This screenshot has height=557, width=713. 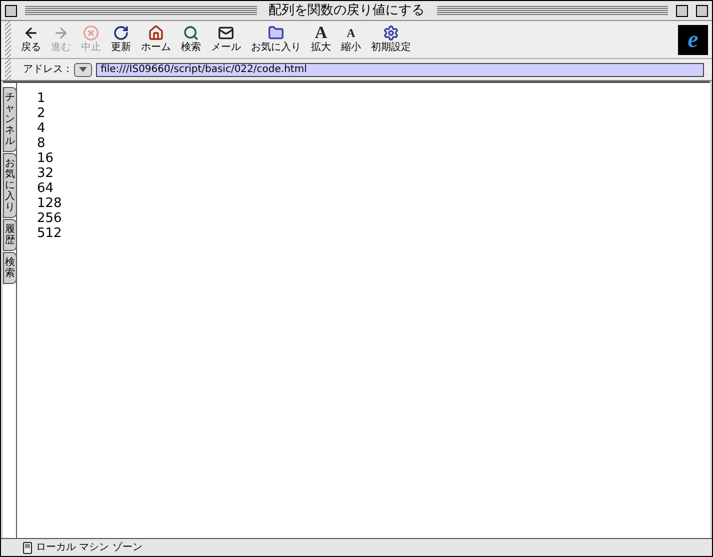 I want to click on status-text: ローカル マシン ゾーン, so click(x=89, y=547).